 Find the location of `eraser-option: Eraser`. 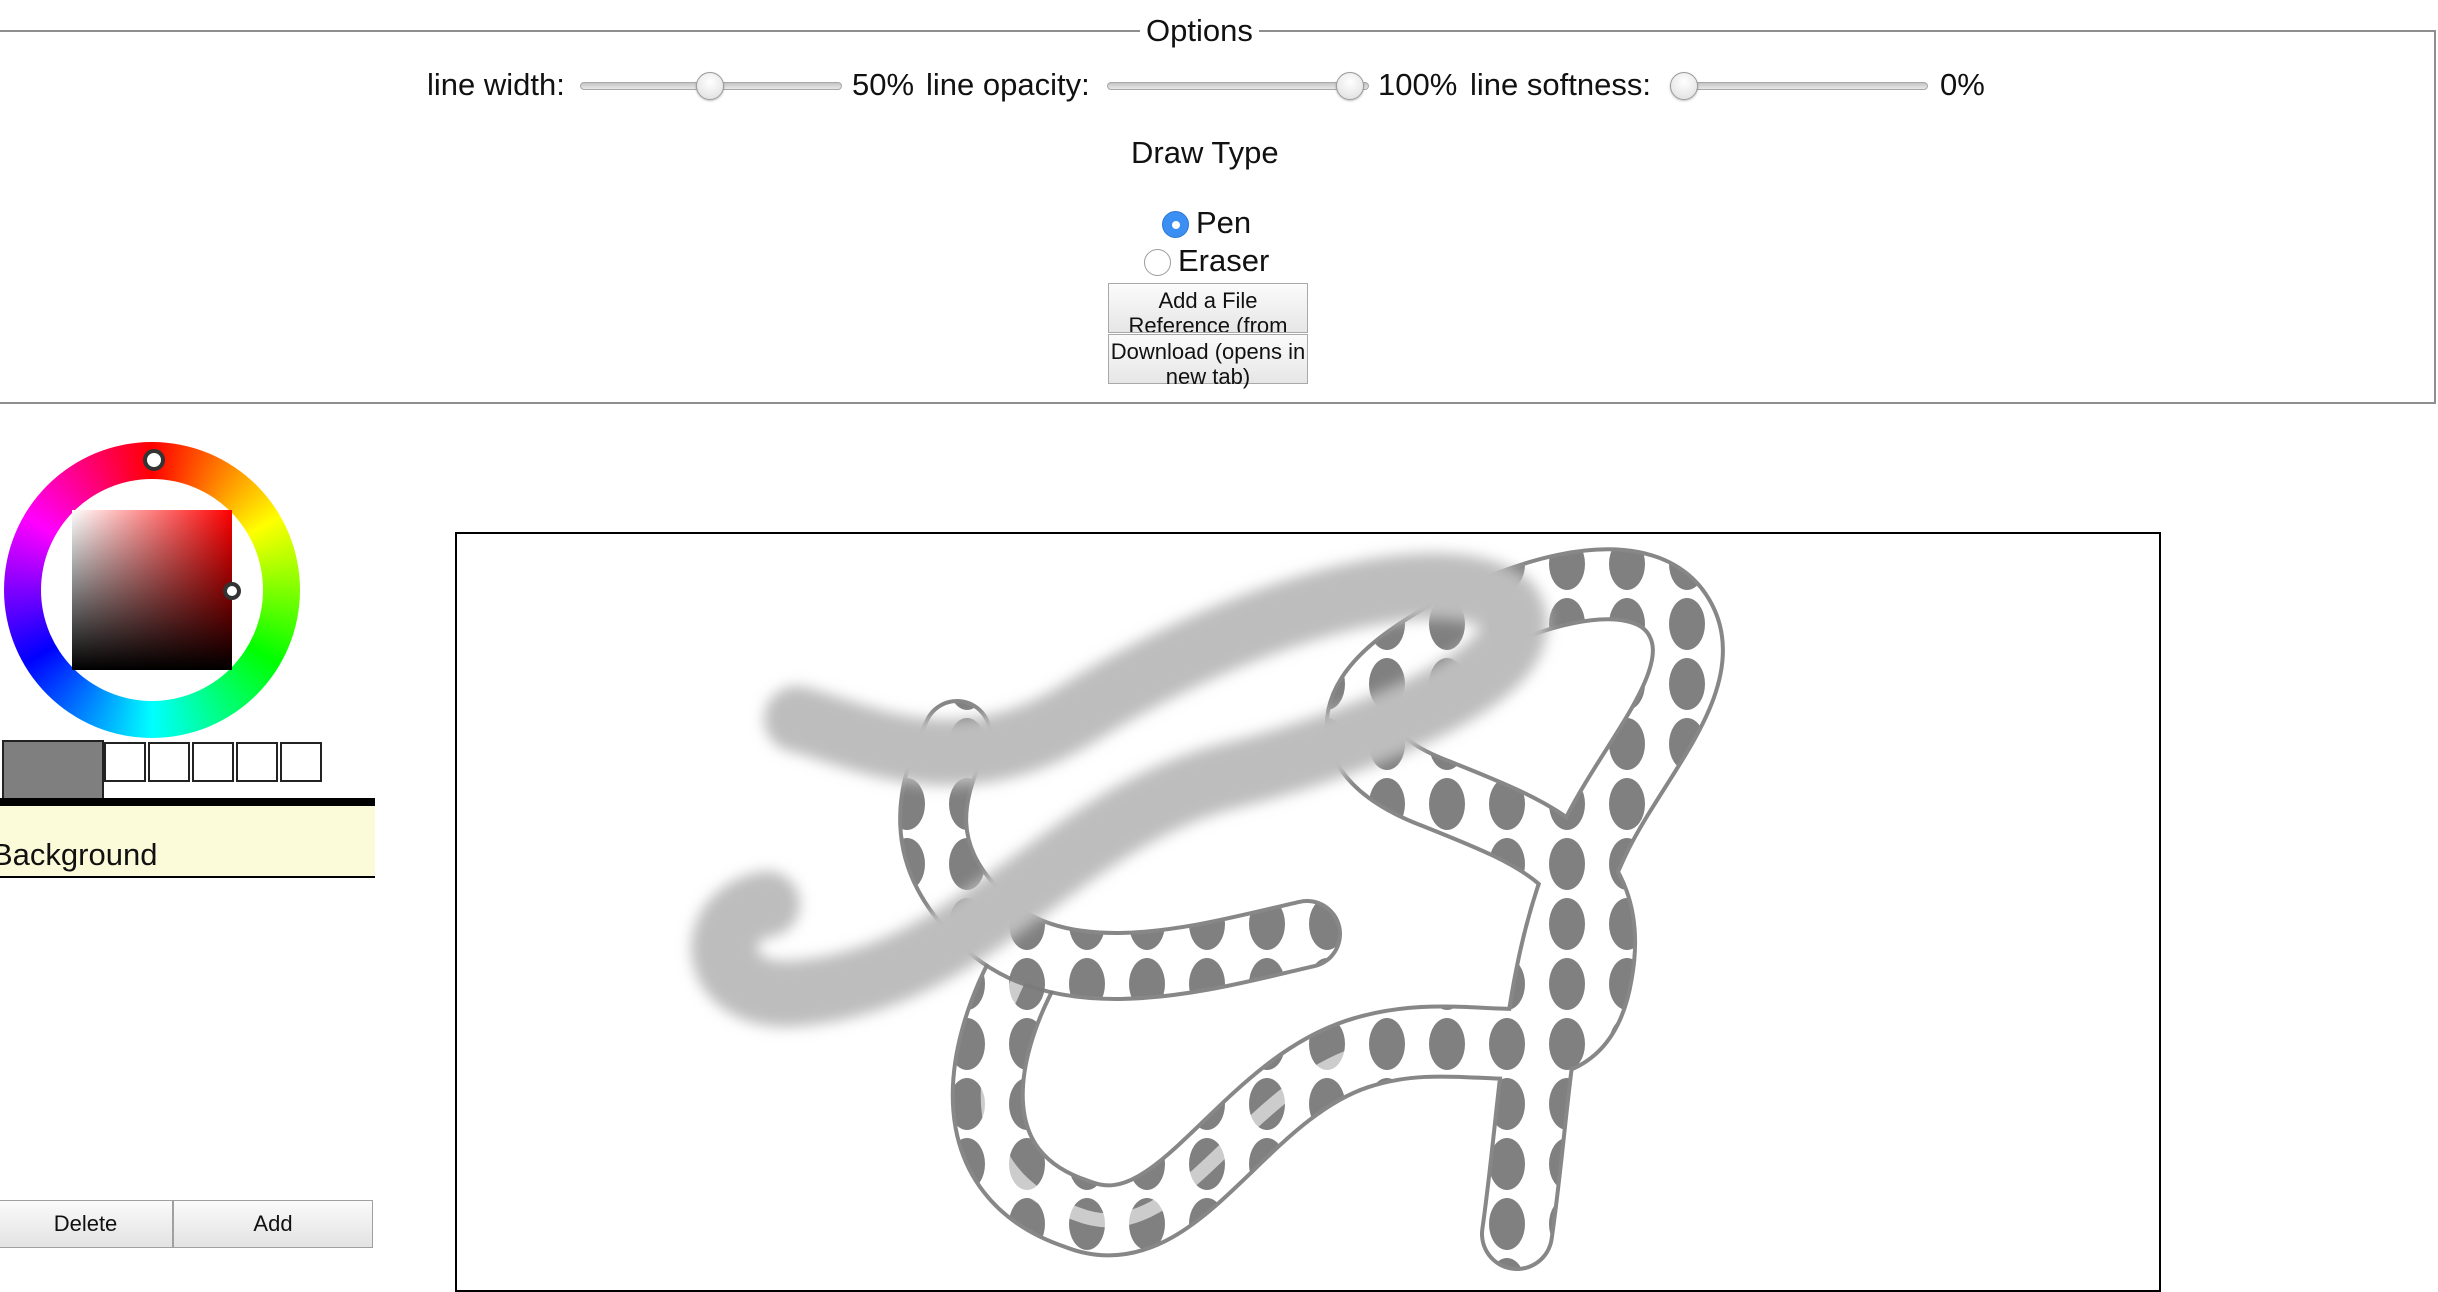

eraser-option: Eraser is located at coordinates (1224, 261).